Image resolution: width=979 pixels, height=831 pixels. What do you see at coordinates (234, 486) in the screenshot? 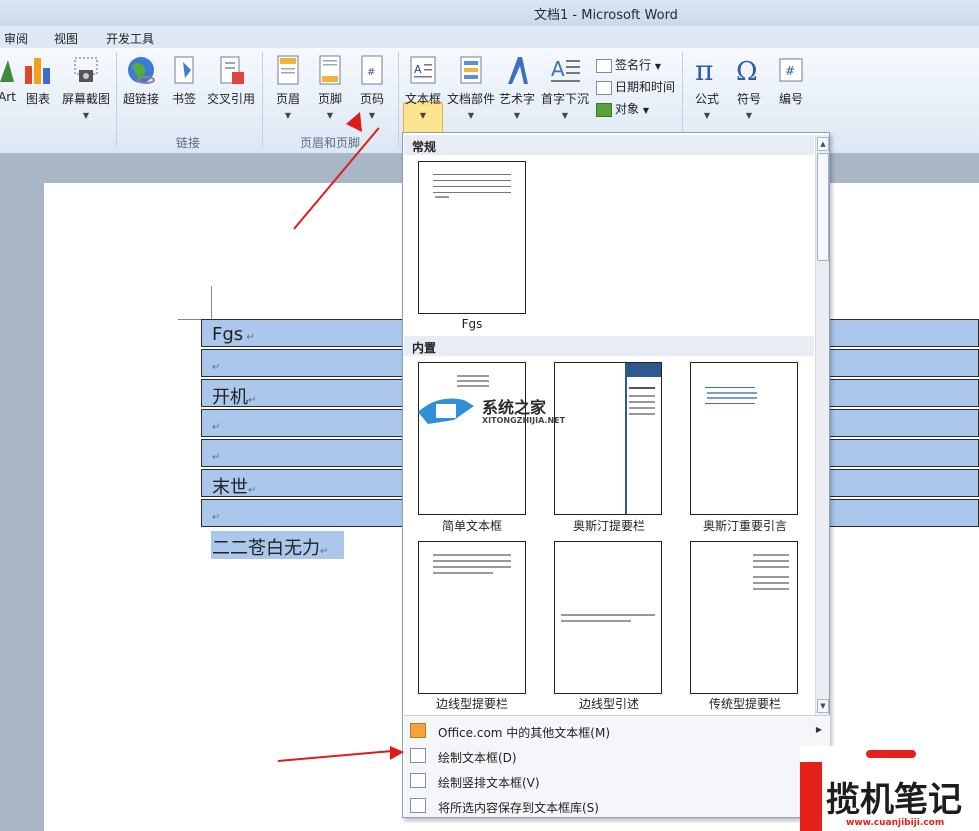
I see `table-cell: 末世↵` at bounding box center [234, 486].